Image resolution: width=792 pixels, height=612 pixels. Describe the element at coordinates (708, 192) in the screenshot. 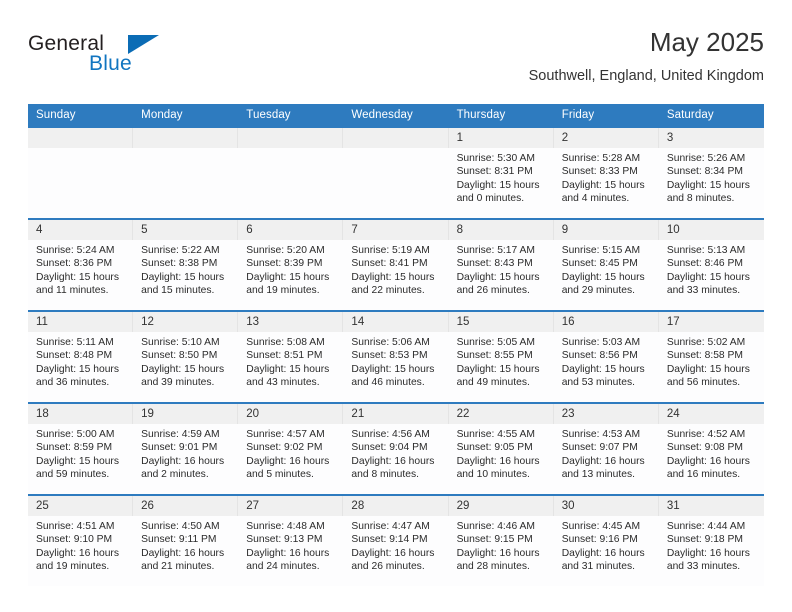

I see `daylight-text: Daylight: 15 hours and 8 minutes.` at that location.